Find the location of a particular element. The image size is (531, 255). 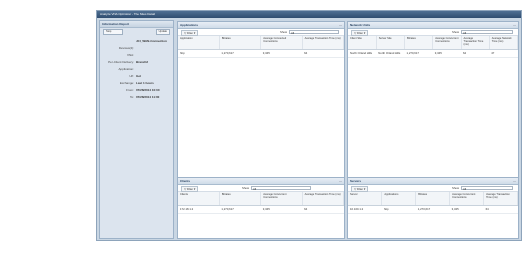

column-header: Client Site is located at coordinates (362, 43).